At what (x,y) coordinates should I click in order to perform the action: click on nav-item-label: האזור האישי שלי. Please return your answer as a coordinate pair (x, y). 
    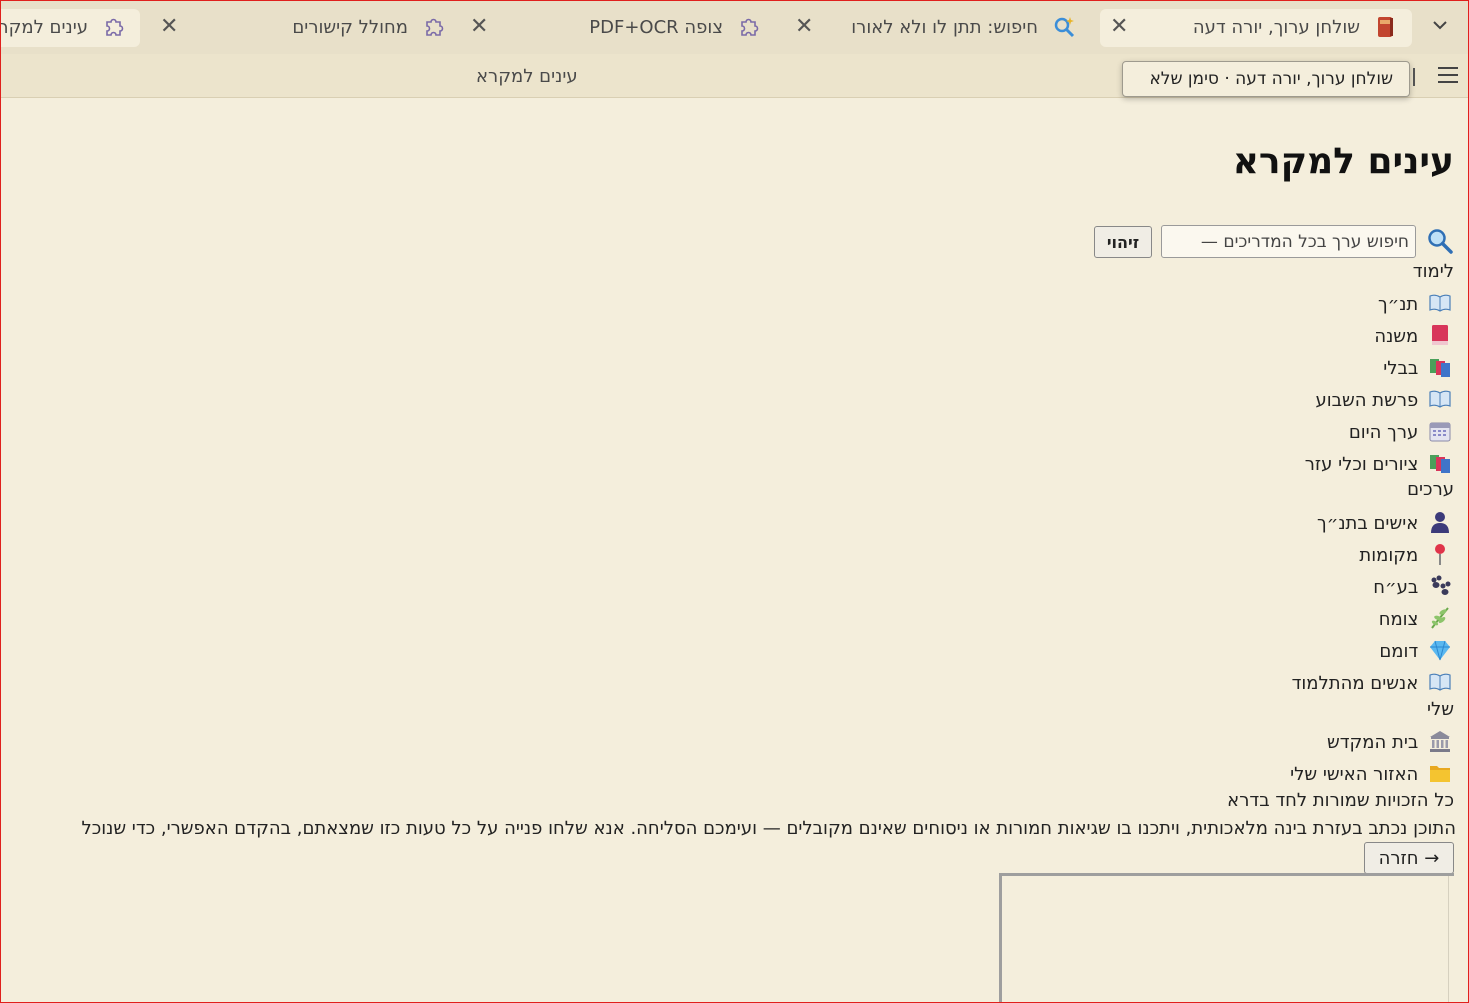
    Looking at the image, I should click on (1354, 774).